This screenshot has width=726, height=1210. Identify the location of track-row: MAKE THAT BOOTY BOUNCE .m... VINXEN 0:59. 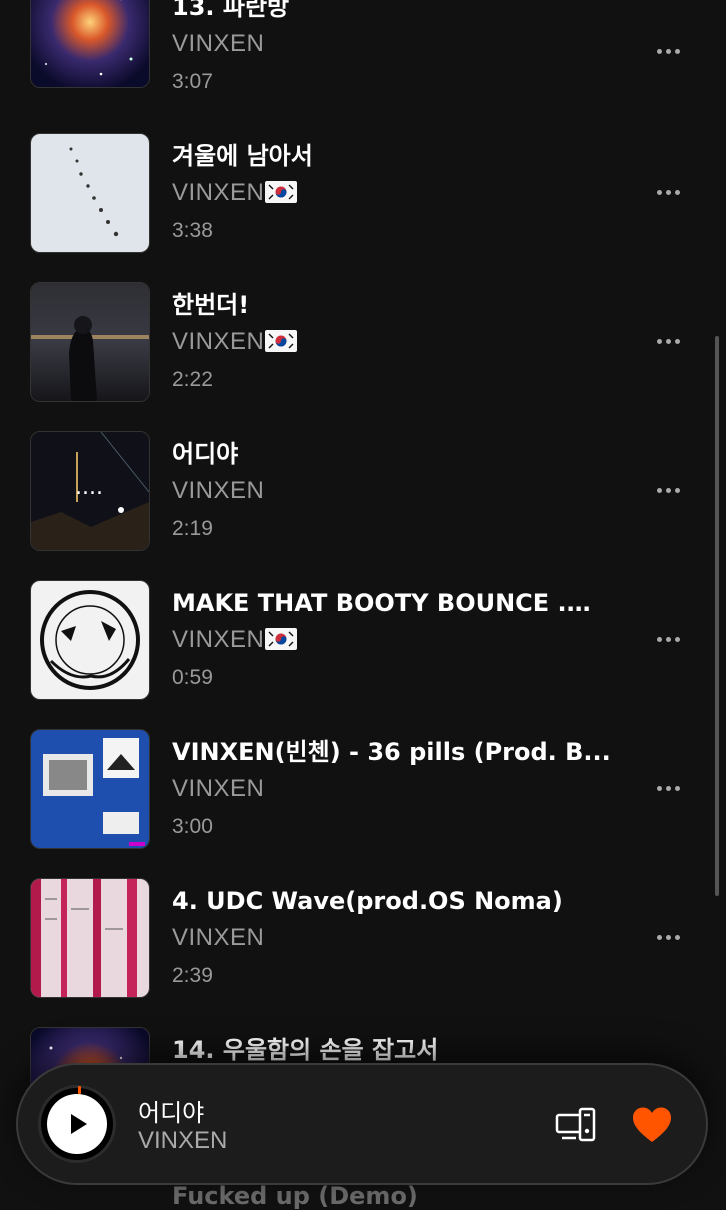
(363, 655).